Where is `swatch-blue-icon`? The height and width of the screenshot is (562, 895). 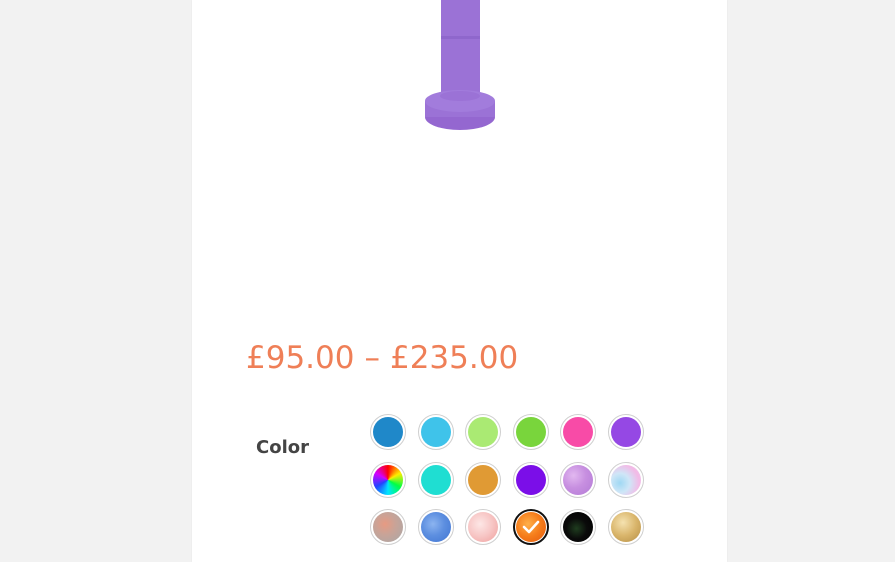 swatch-blue-icon is located at coordinates (388, 432).